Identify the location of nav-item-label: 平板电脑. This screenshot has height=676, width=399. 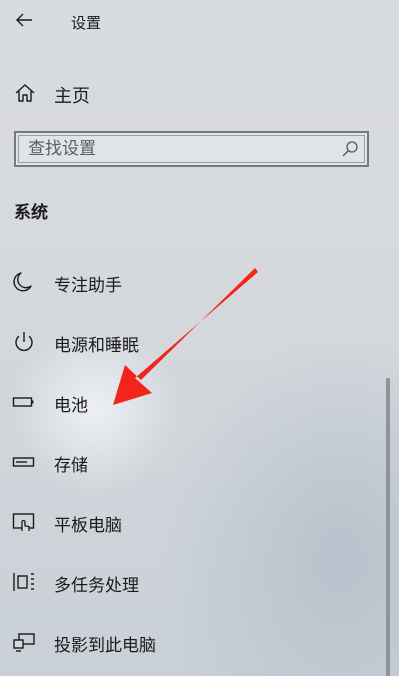
(88, 526).